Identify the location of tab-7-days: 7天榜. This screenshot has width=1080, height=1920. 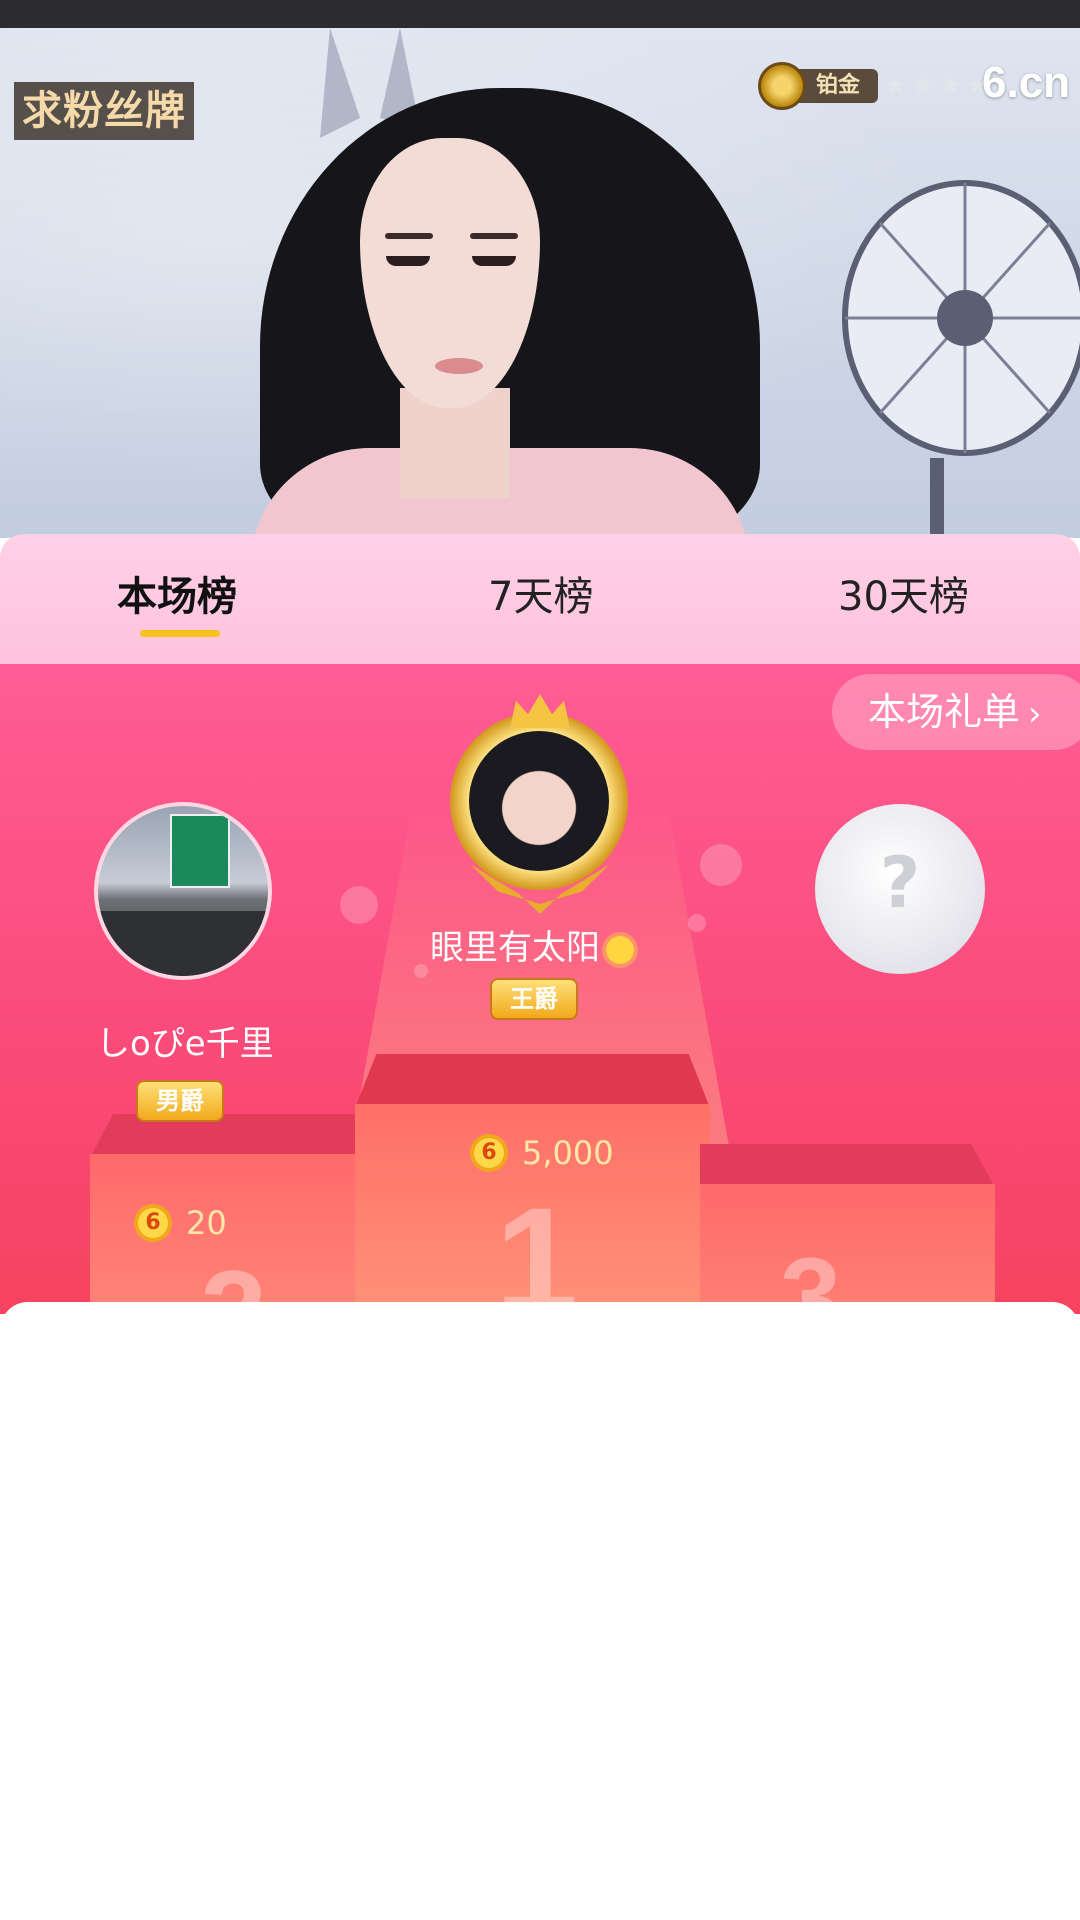
(540, 593).